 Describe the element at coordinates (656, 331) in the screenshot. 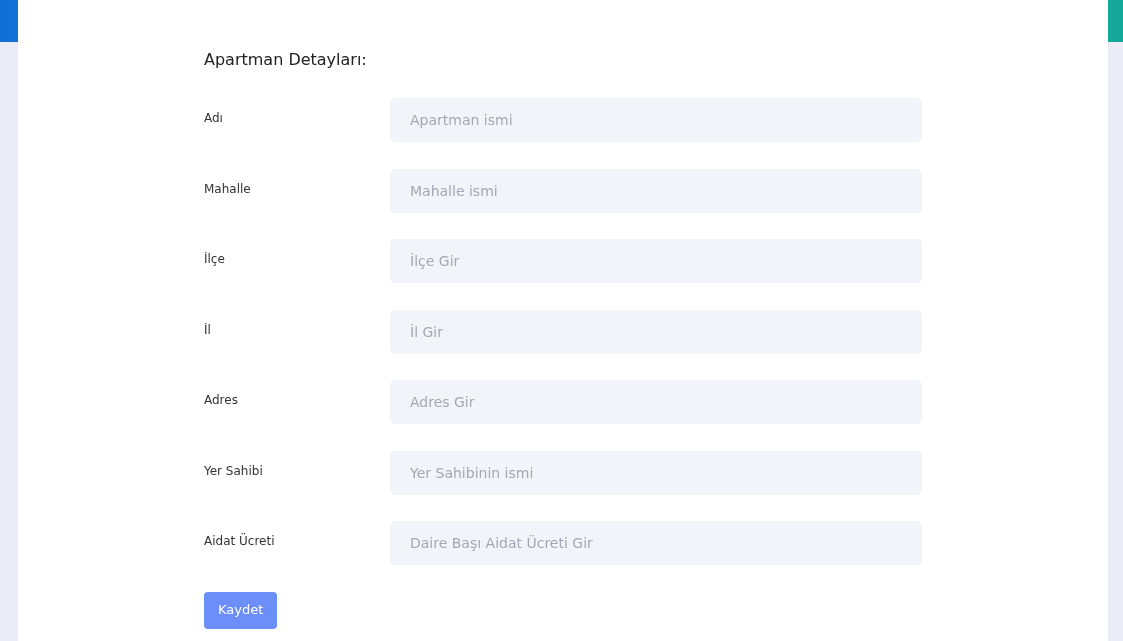

I see `input-field: İl Gir` at that location.